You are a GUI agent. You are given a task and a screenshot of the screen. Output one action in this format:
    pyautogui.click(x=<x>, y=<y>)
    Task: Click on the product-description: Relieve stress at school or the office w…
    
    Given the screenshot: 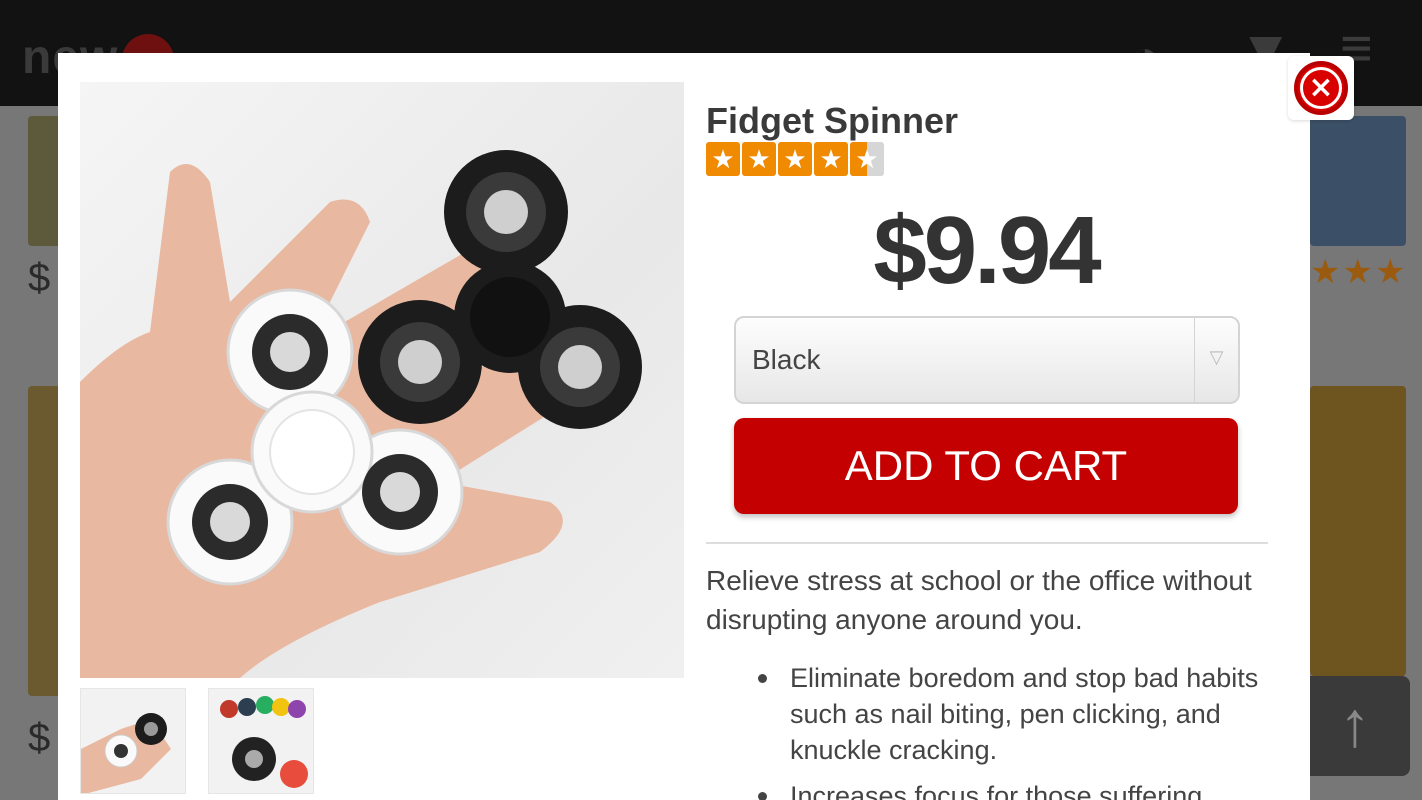 What is the action you would take?
    pyautogui.click(x=979, y=600)
    